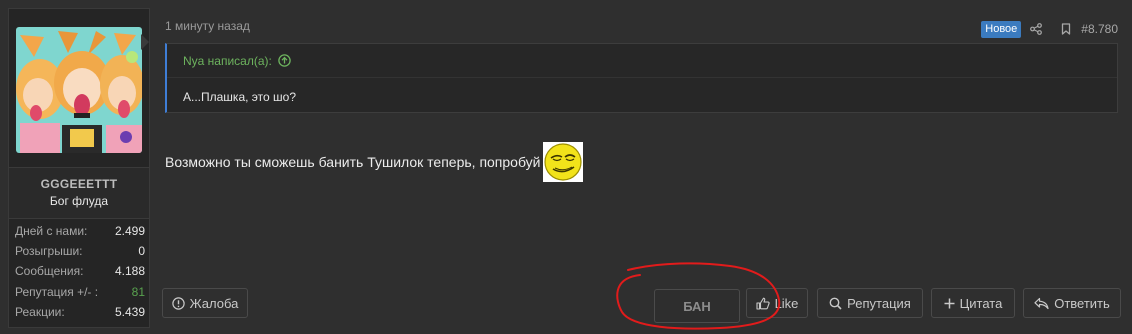 This screenshot has width=1132, height=334. What do you see at coordinates (40, 311) in the screenshot?
I see `user-stat-label: Реакции:` at bounding box center [40, 311].